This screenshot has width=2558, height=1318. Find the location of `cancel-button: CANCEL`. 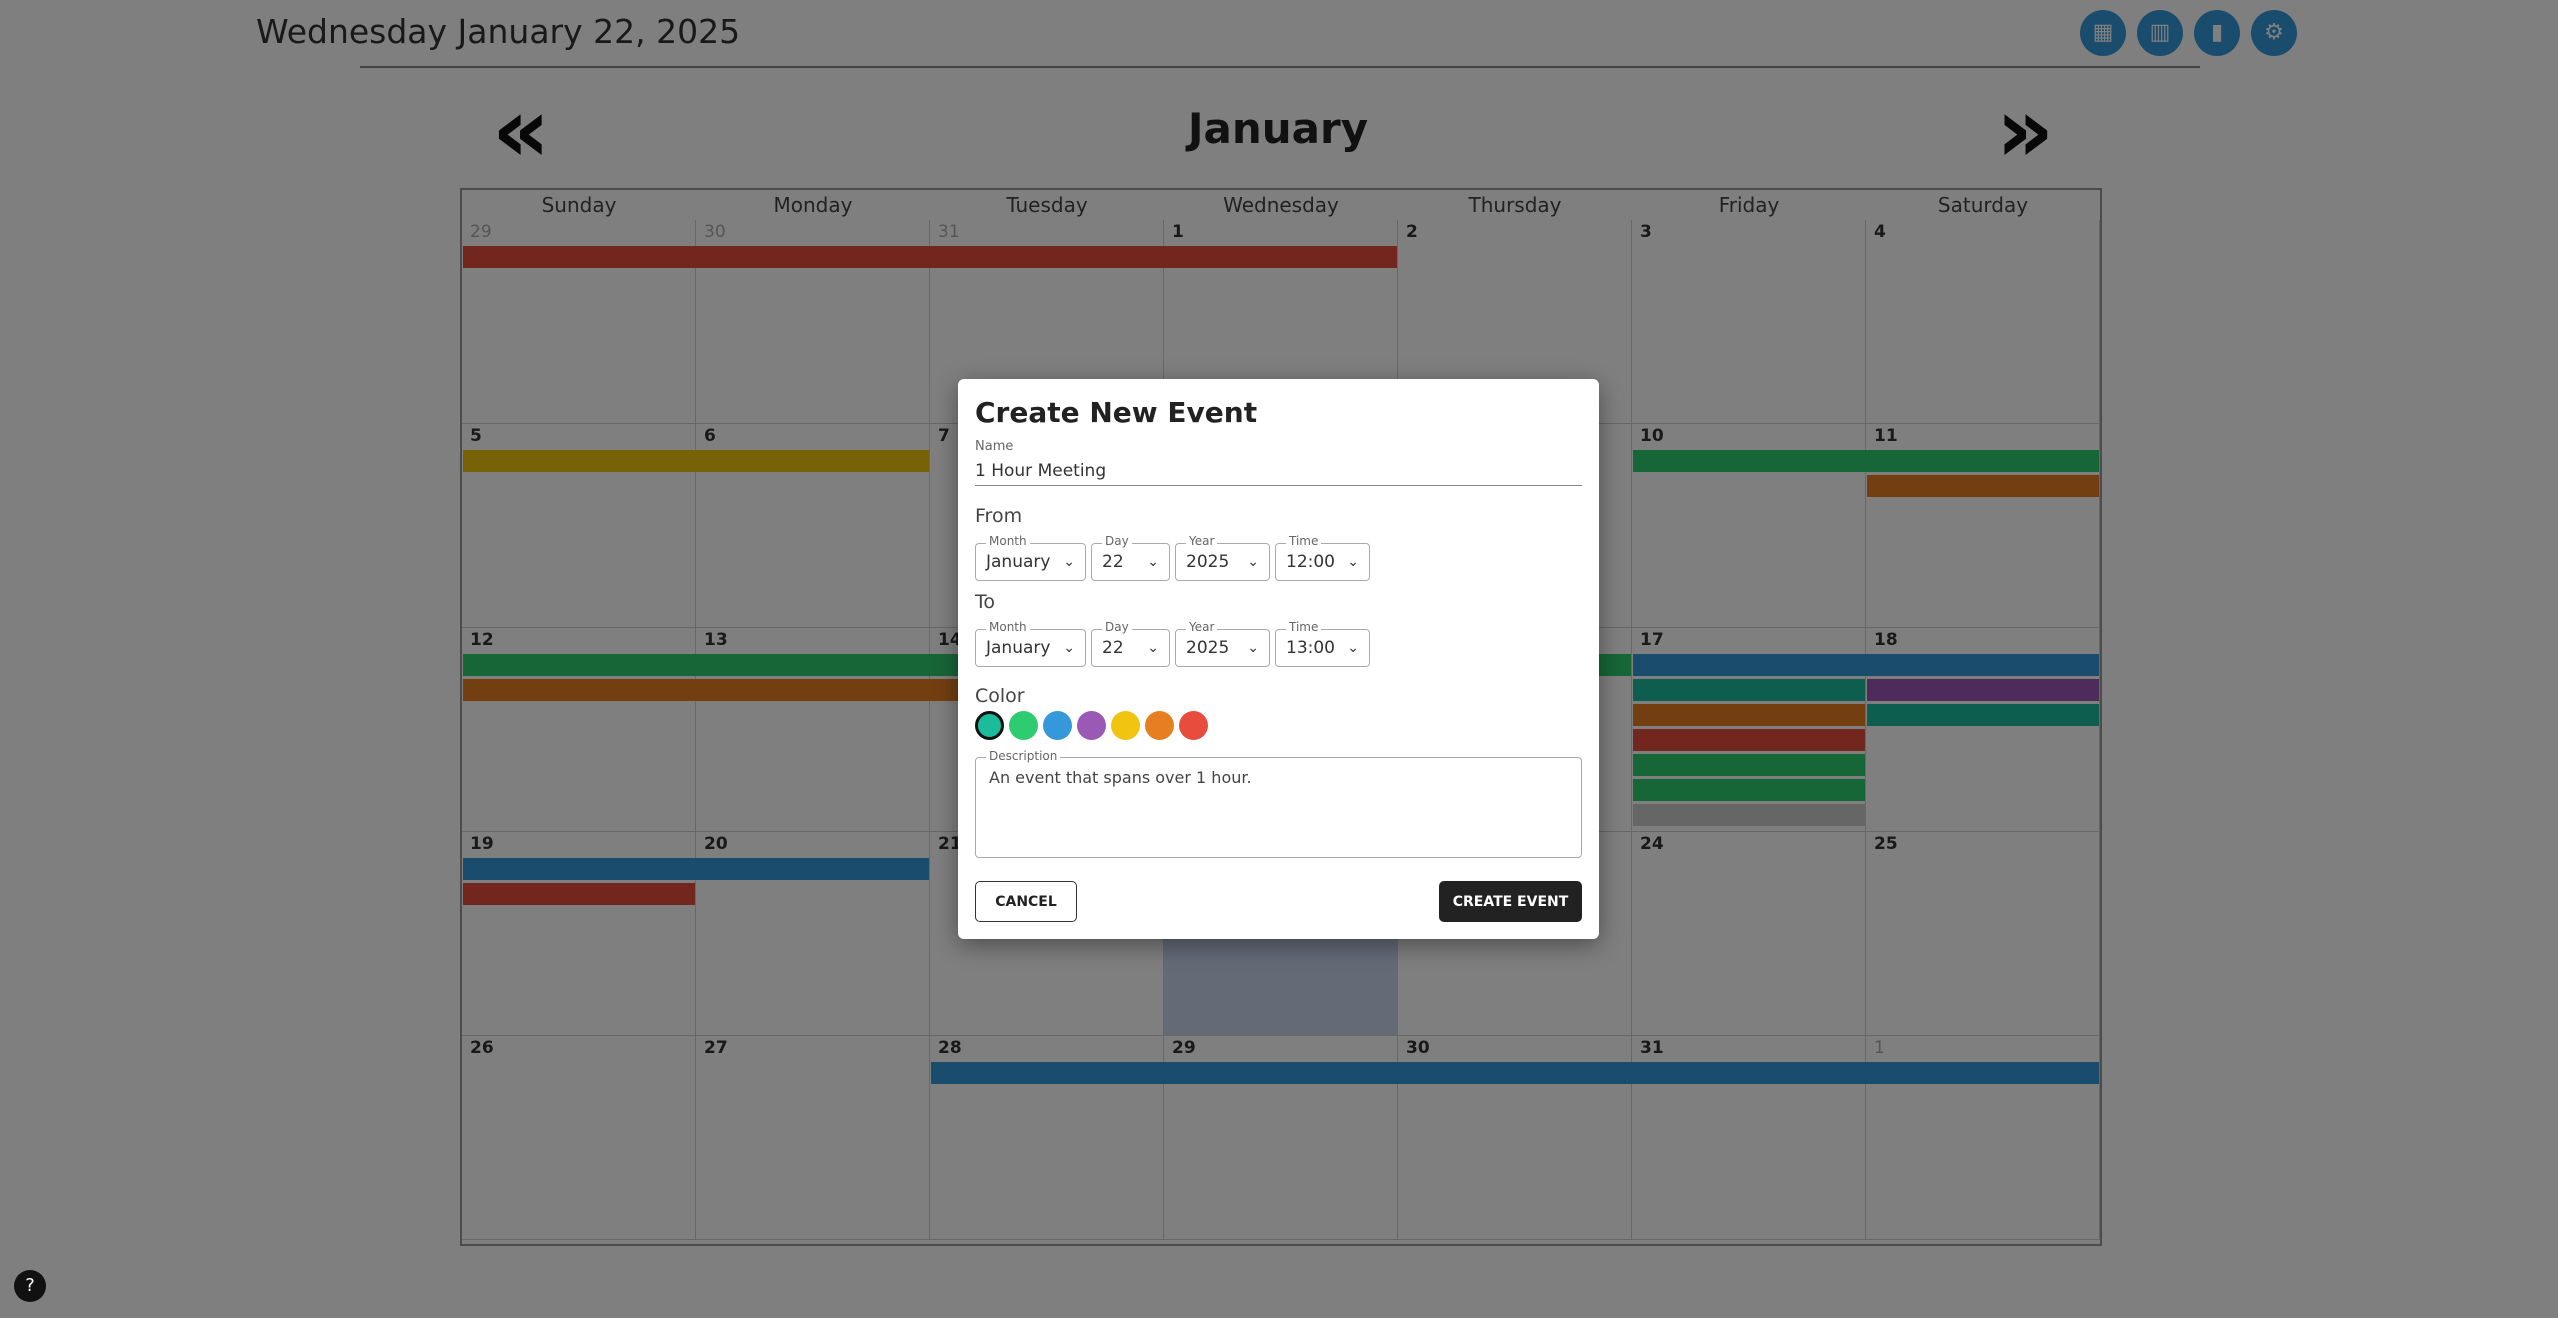

cancel-button: CANCEL is located at coordinates (1026, 901).